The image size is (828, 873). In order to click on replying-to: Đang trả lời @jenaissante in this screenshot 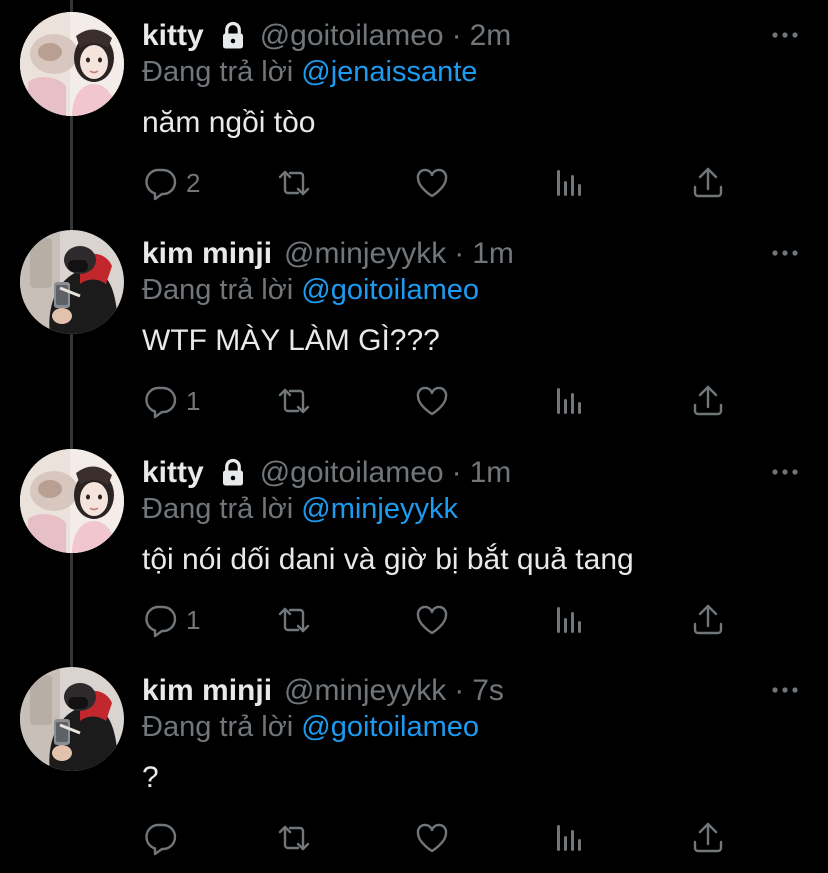, I will do `click(309, 72)`.